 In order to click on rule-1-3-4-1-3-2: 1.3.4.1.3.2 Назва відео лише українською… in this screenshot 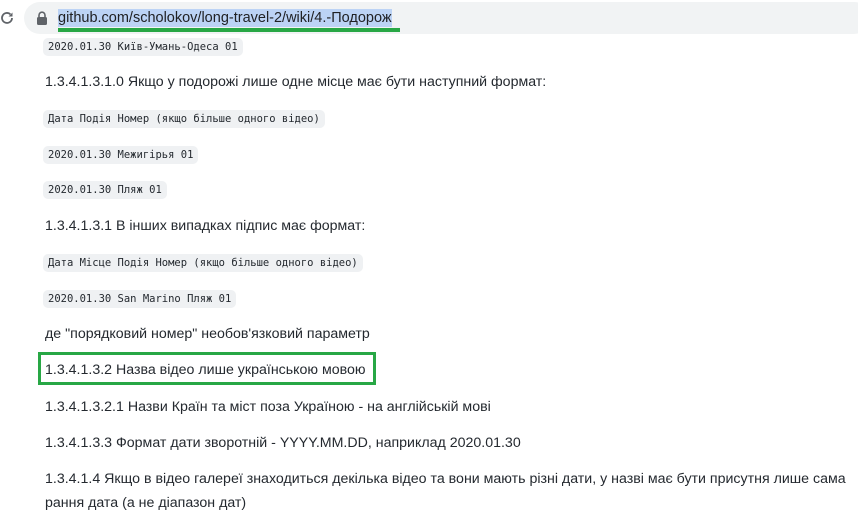, I will do `click(205, 370)`.